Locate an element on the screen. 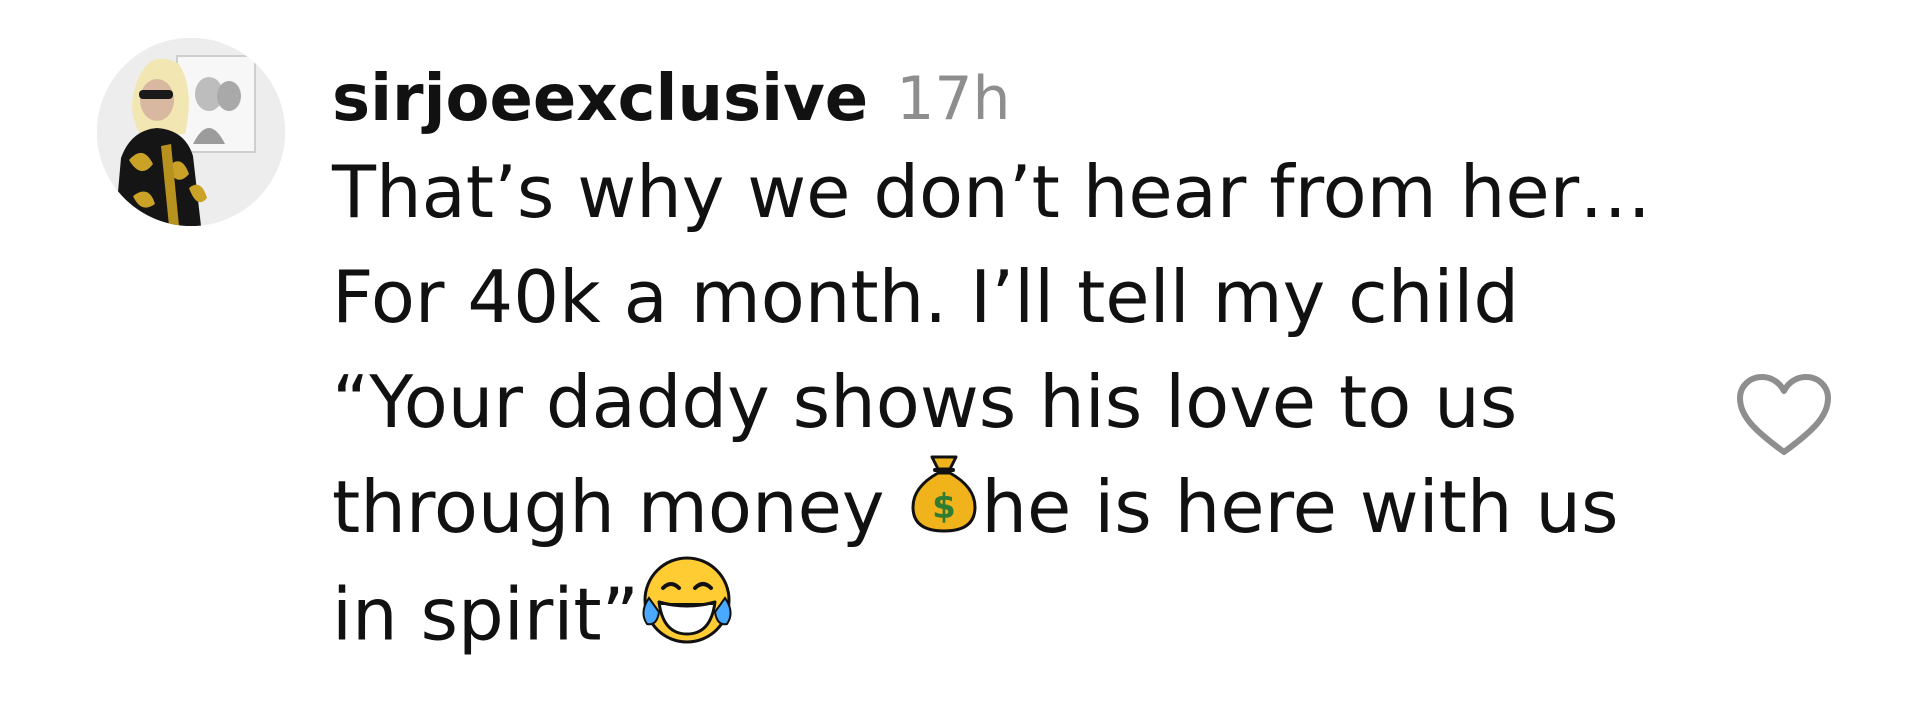 This screenshot has height=704, width=1920. avatar is located at coordinates (191, 132).